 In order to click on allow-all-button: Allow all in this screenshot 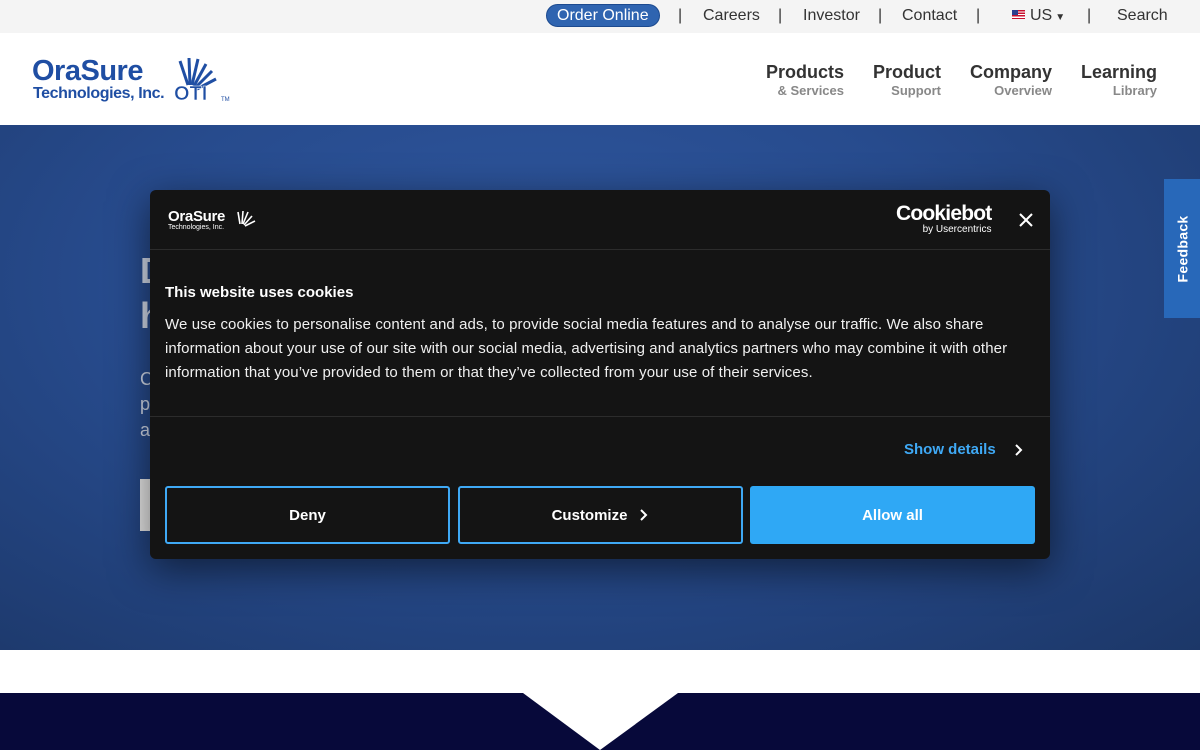, I will do `click(892, 515)`.